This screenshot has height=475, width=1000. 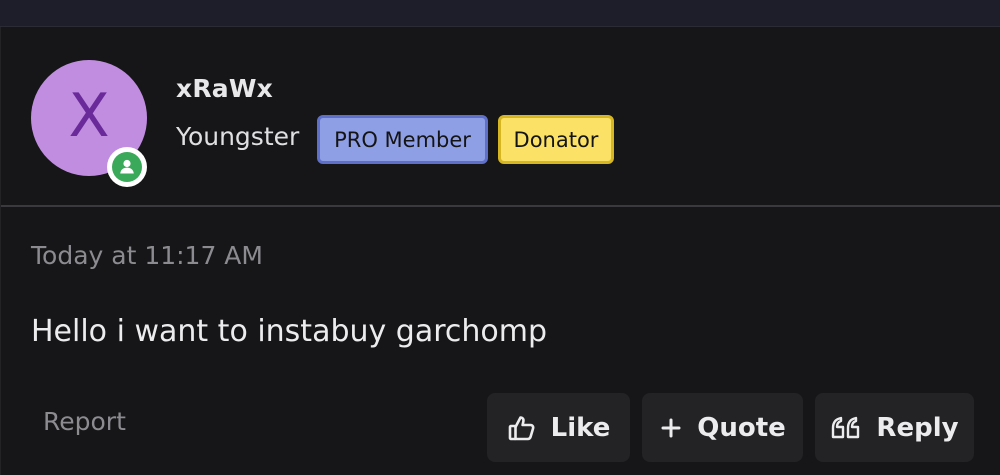 I want to click on post-message: Hello i want to instabuy garchomp, so click(x=289, y=331).